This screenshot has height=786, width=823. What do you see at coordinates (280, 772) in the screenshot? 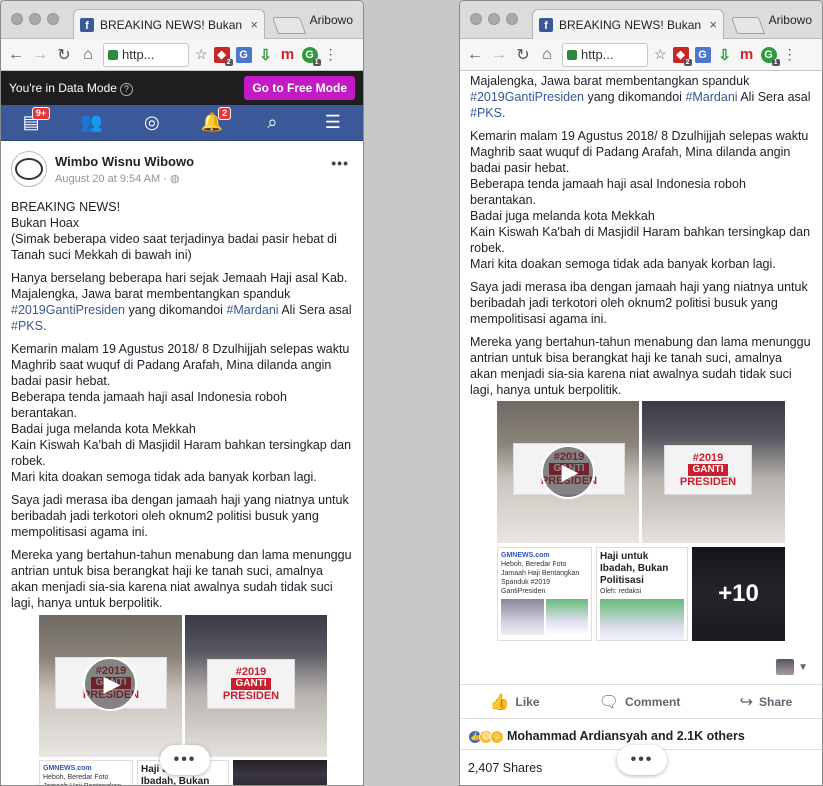
I see `photo-thumbnail` at bounding box center [280, 772].